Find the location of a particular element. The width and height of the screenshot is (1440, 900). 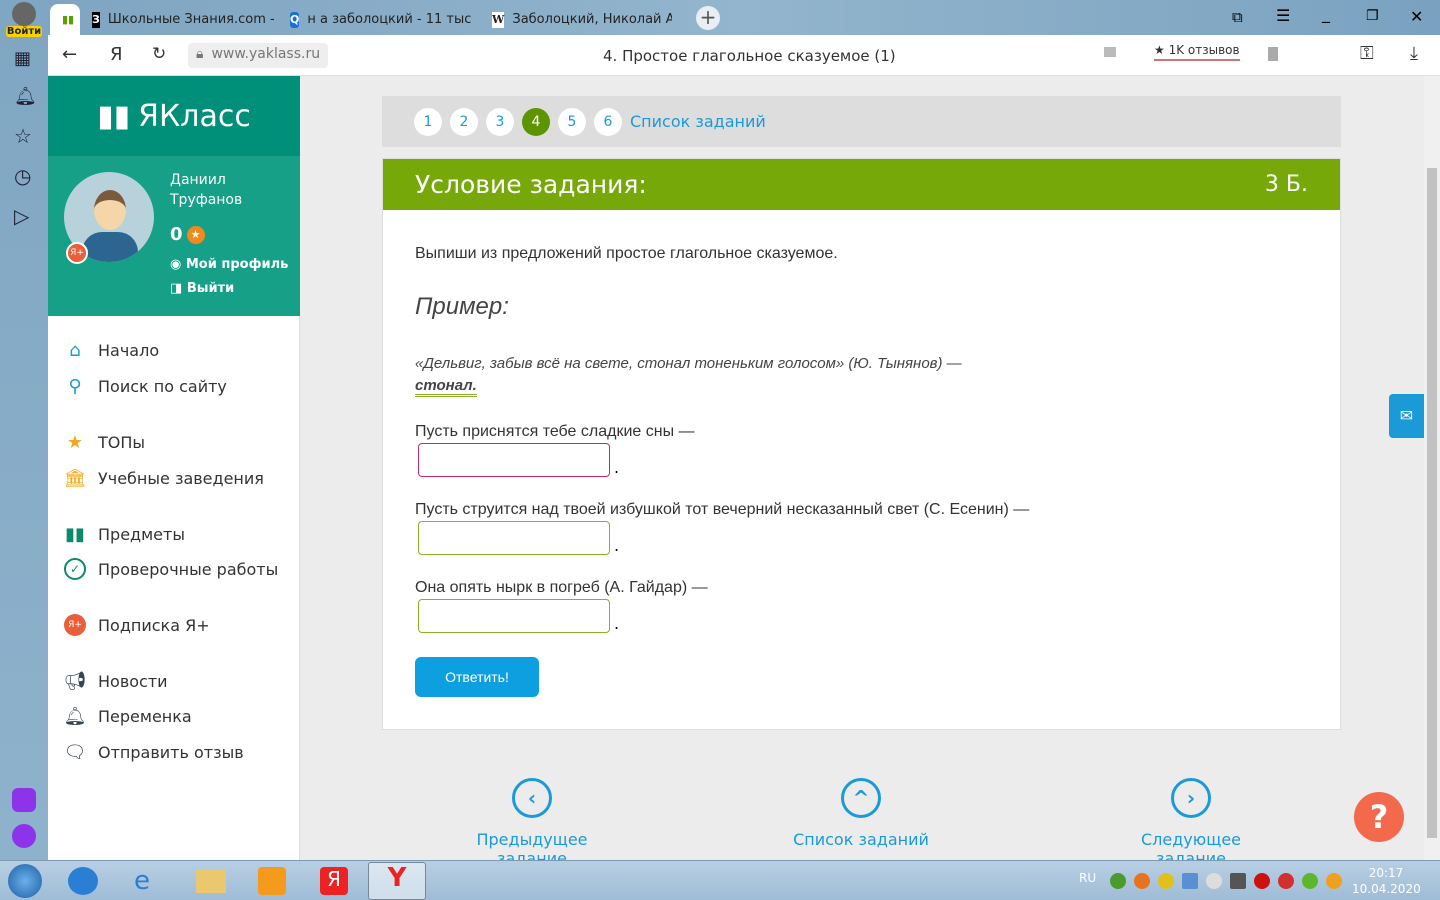

bookmark-icon is located at coordinates (1273, 54).